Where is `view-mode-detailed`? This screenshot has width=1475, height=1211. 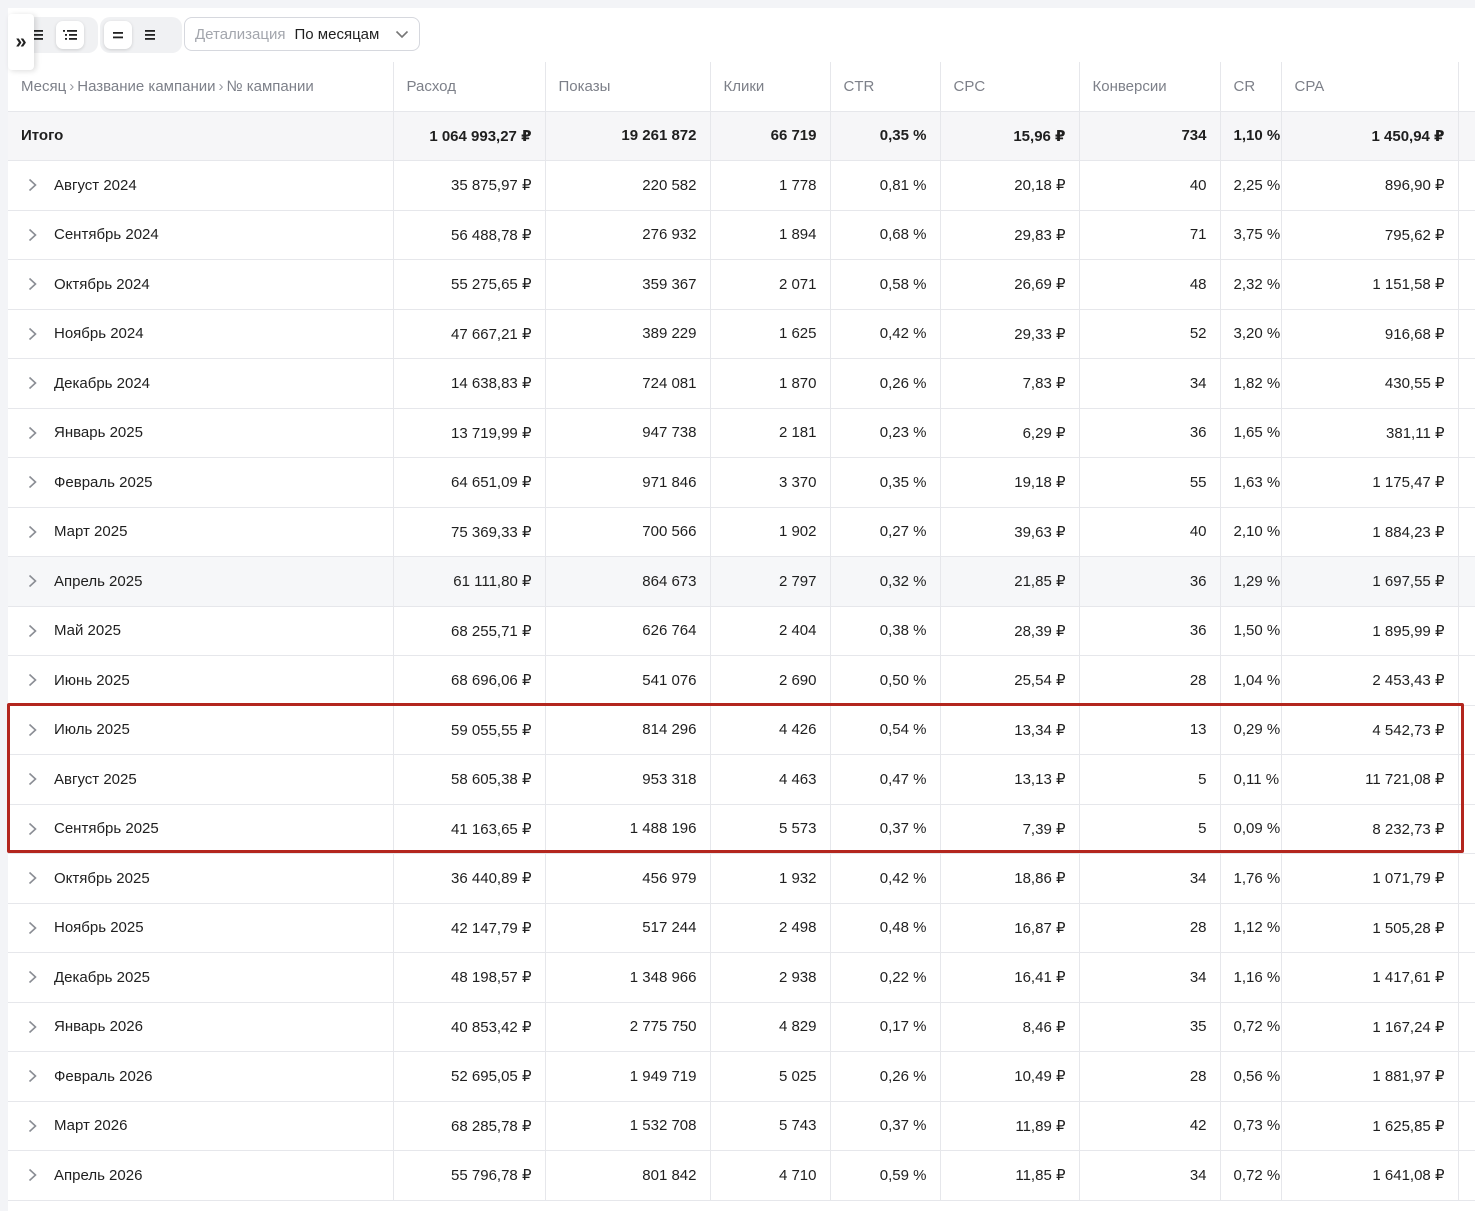 view-mode-detailed is located at coordinates (70, 35).